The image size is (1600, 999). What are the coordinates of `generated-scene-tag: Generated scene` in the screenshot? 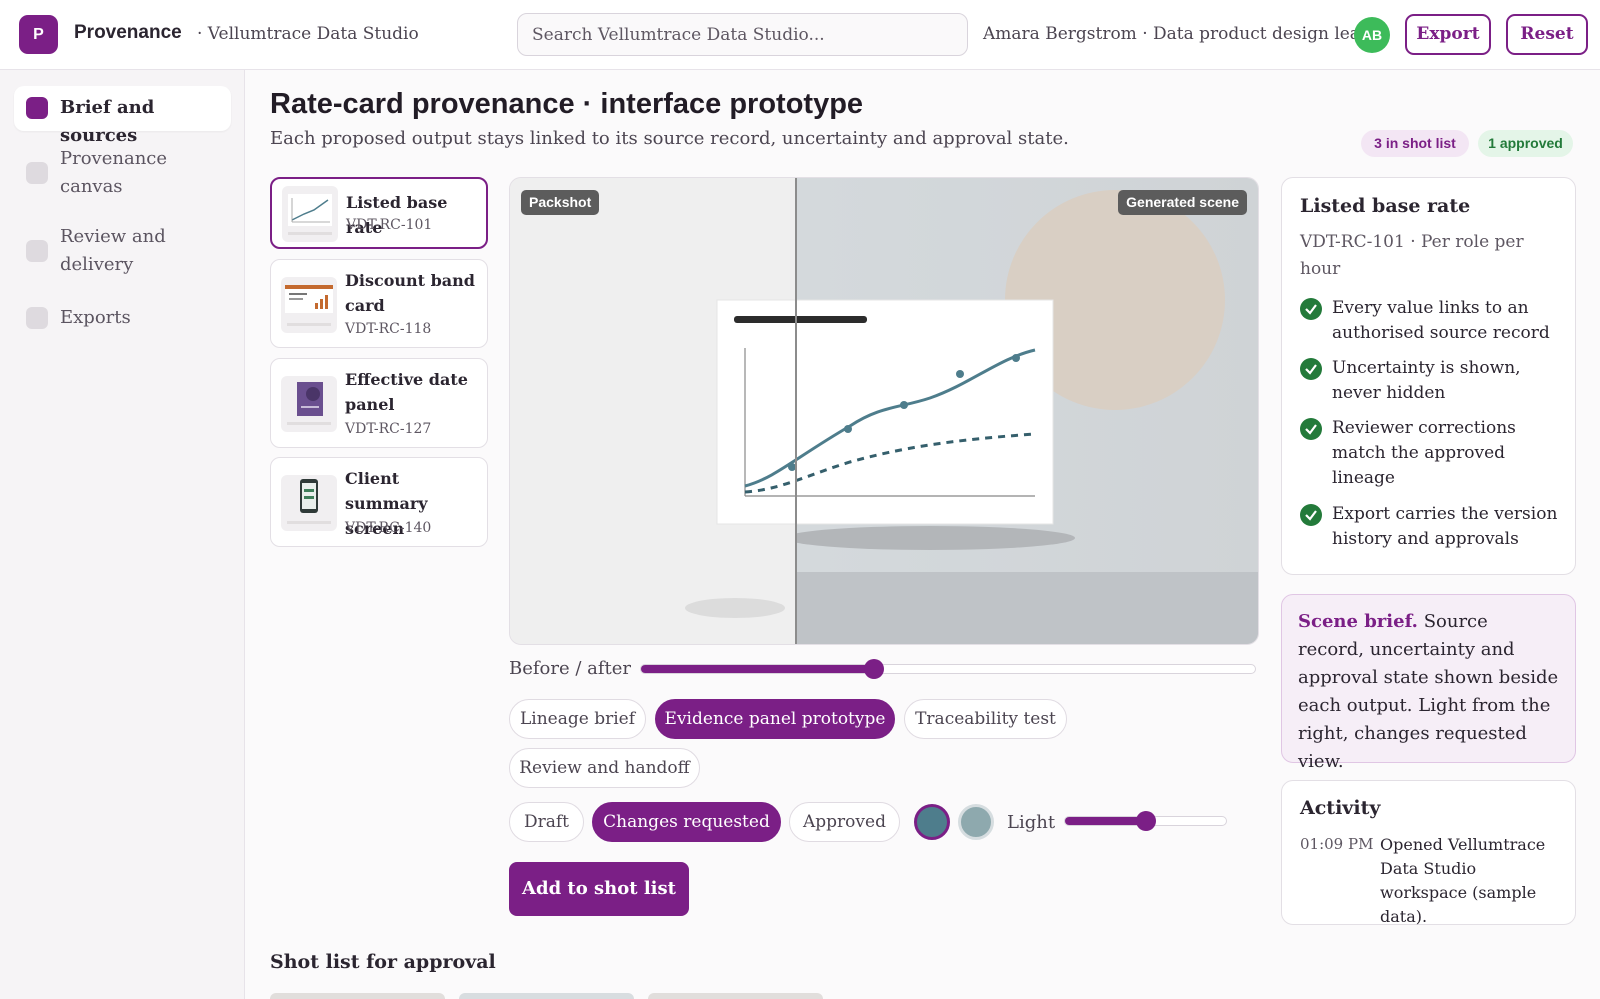 It's located at (1182, 202).